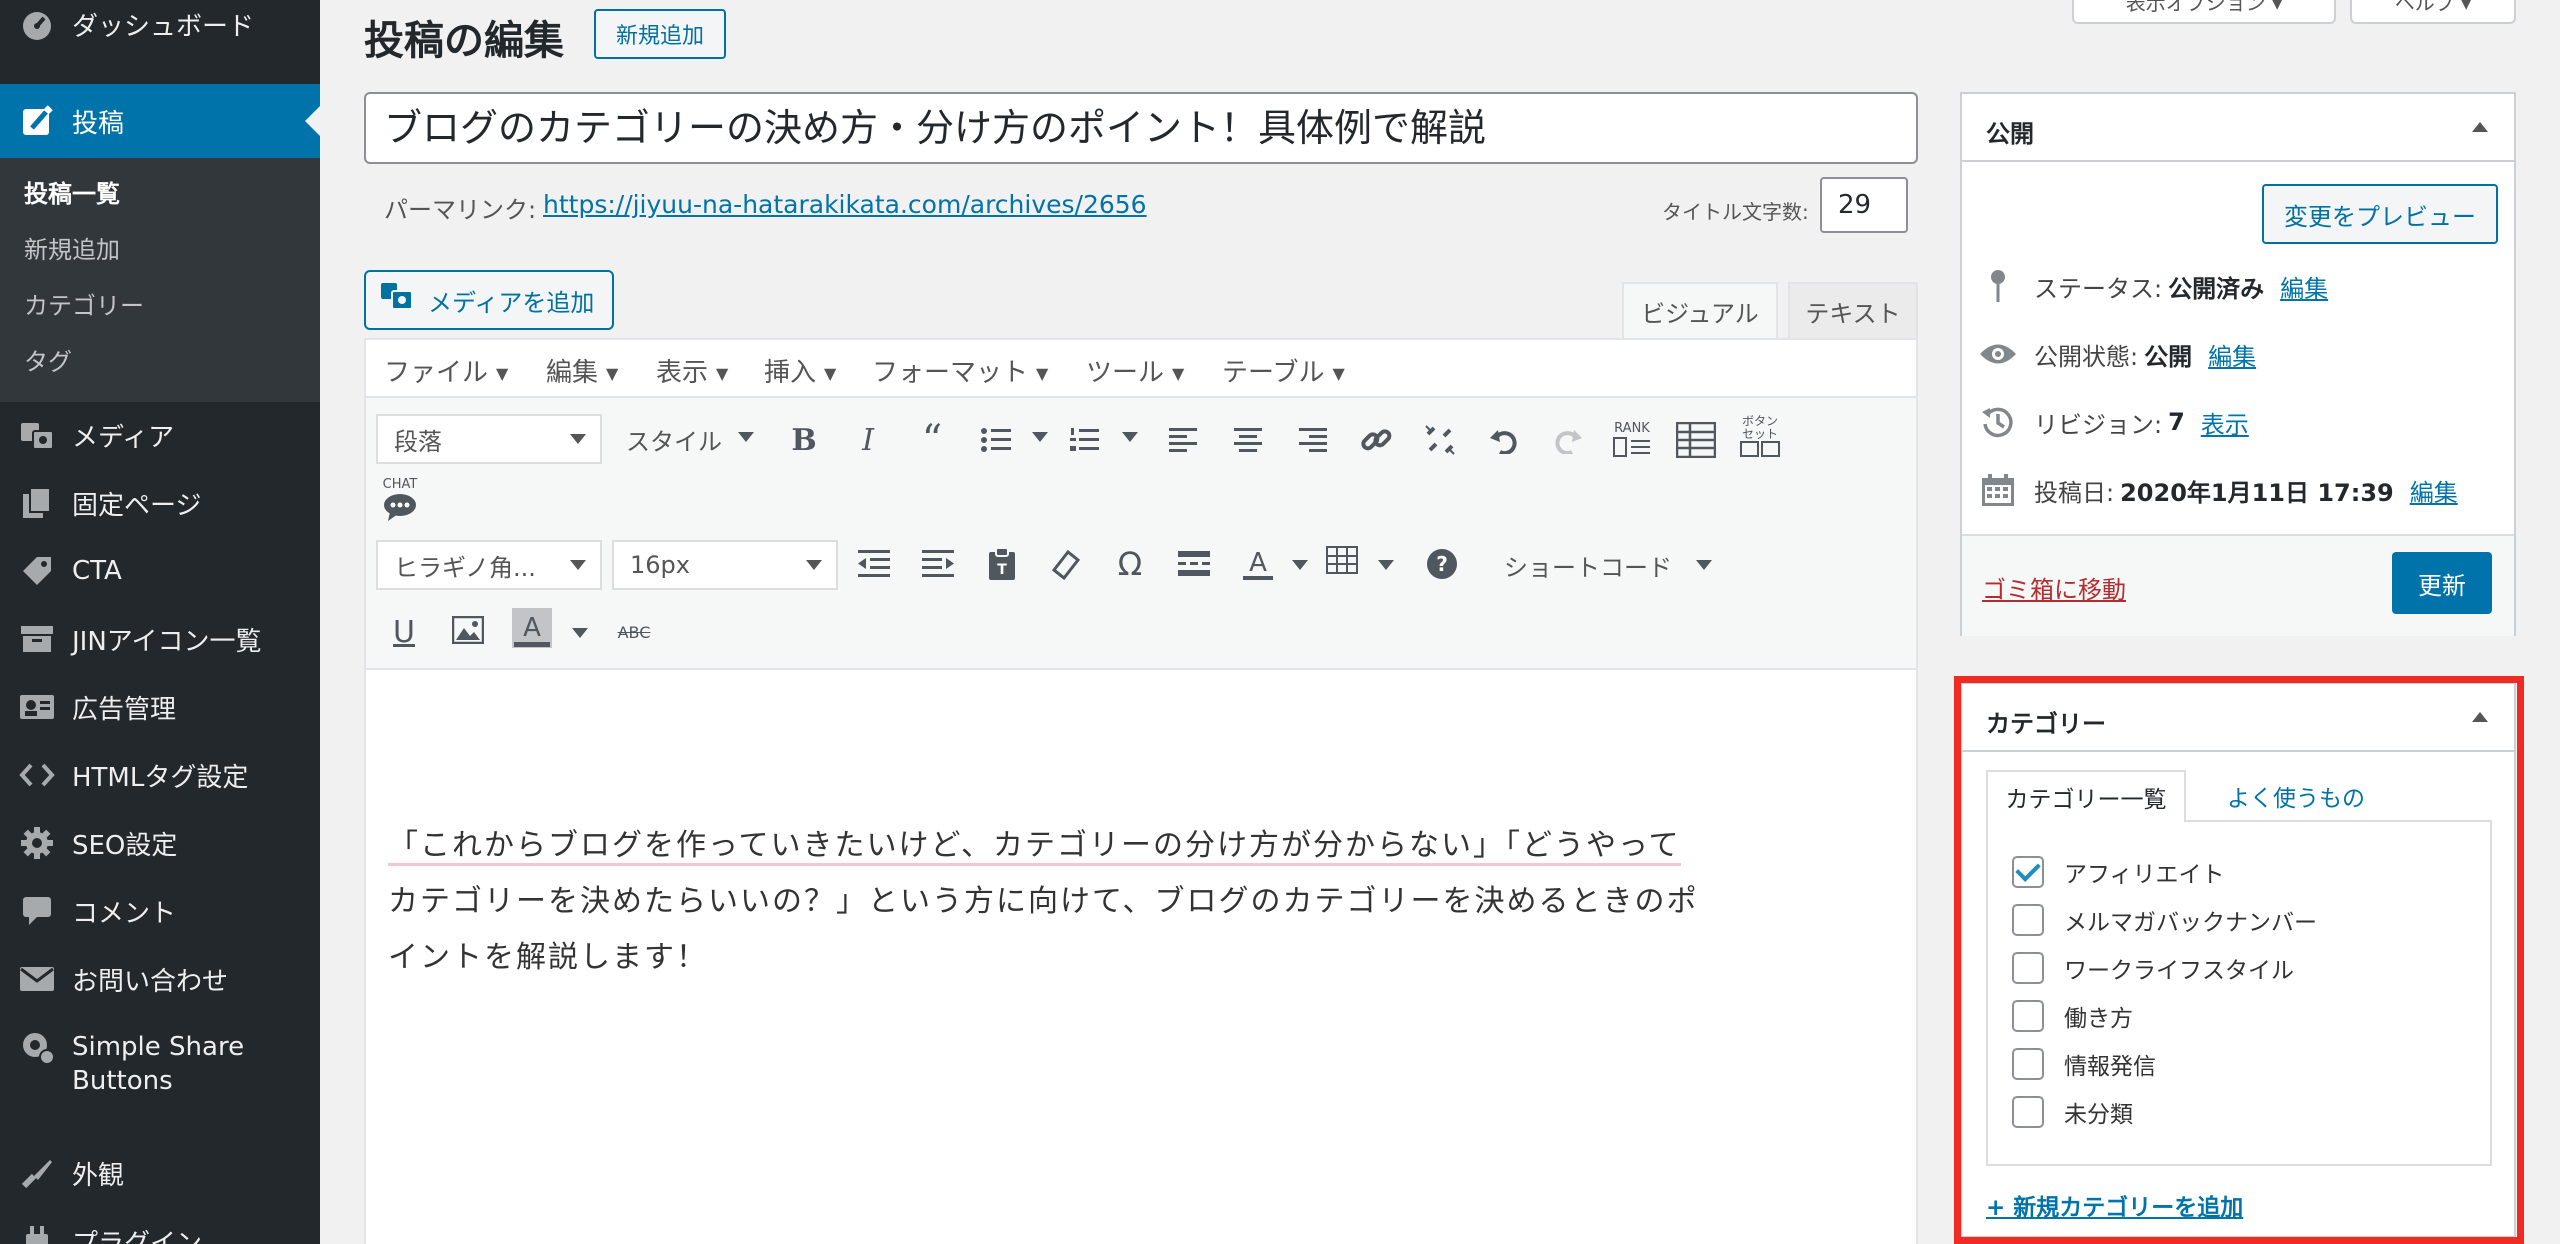 This screenshot has width=2560, height=1244. I want to click on sidebar-item-dashboard: ダッシュボード, so click(160, 27).